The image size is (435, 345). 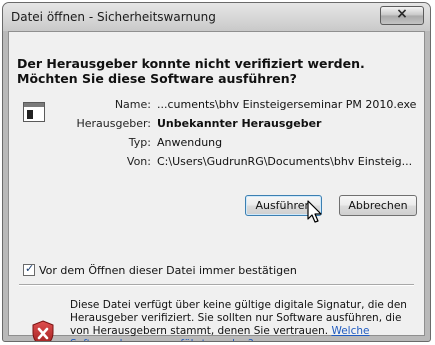 I want to click on window-title: Datei öffnen - Sicherheitswarnung, so click(x=113, y=17).